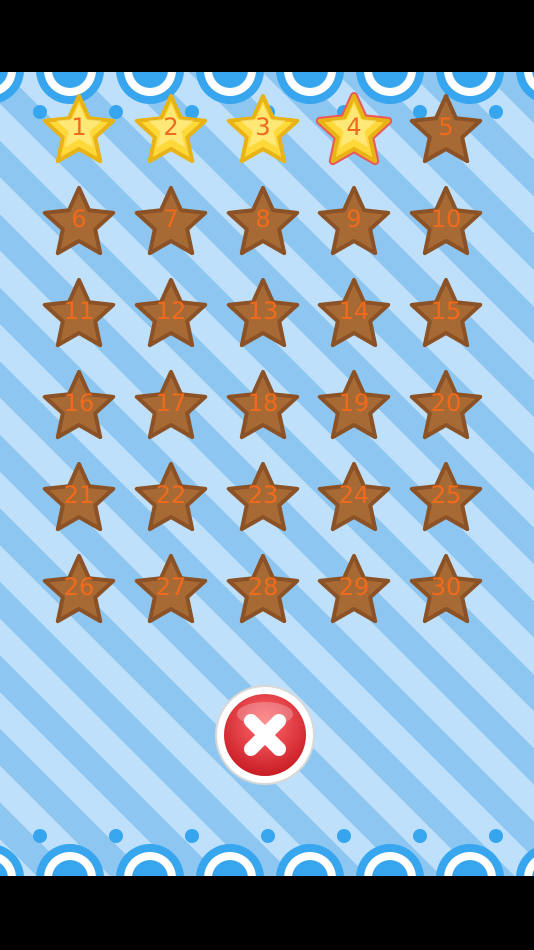 The height and width of the screenshot is (950, 534). I want to click on level-number: 4, so click(354, 127).